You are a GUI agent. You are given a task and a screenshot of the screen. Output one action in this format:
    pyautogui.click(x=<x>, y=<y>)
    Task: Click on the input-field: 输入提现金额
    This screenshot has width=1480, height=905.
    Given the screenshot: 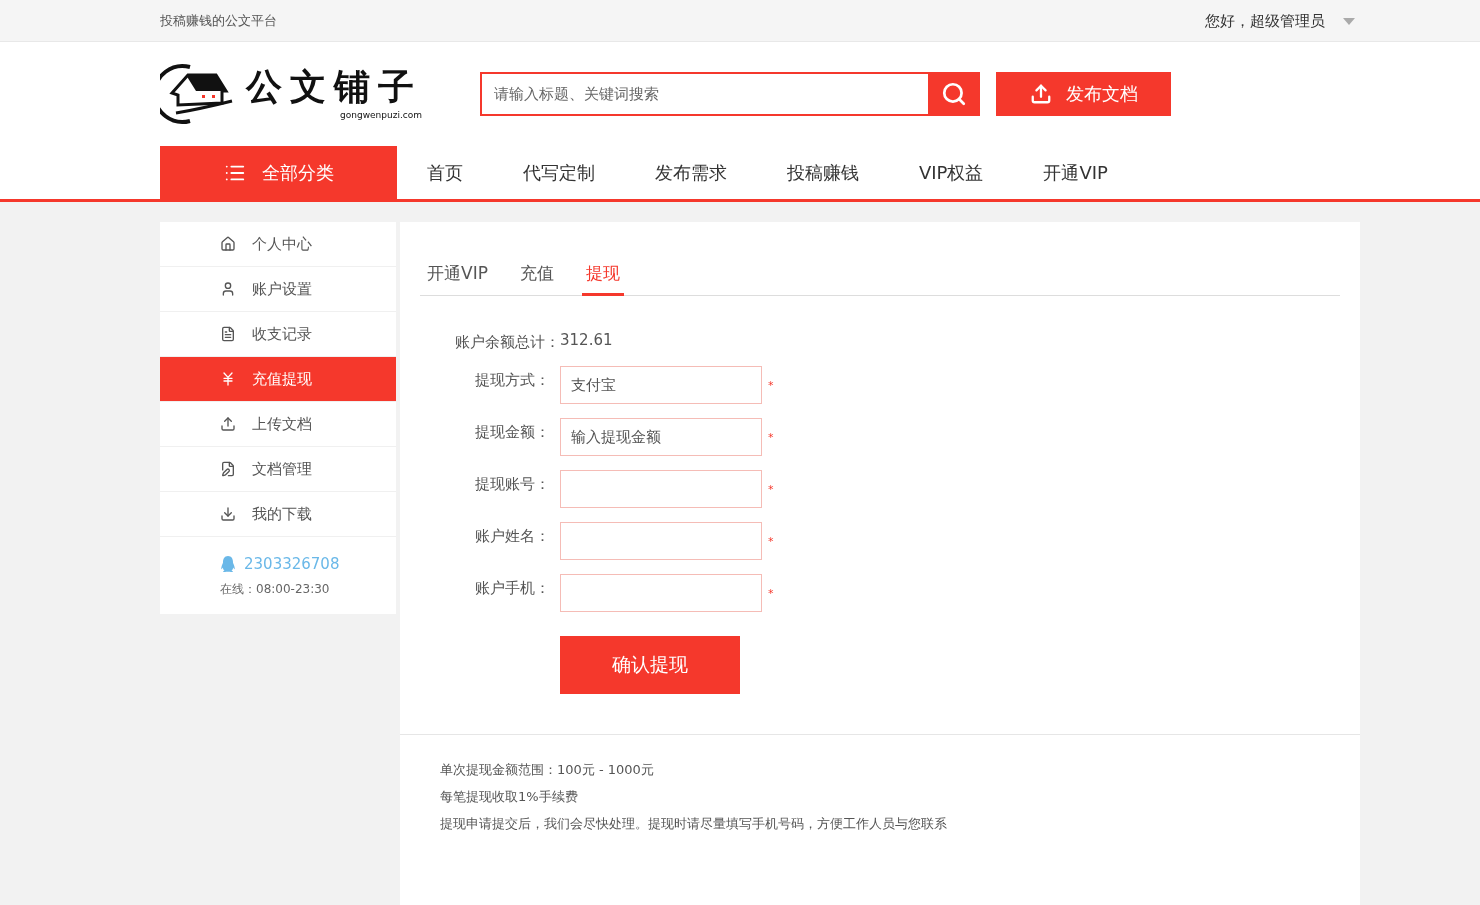 What is the action you would take?
    pyautogui.click(x=661, y=437)
    